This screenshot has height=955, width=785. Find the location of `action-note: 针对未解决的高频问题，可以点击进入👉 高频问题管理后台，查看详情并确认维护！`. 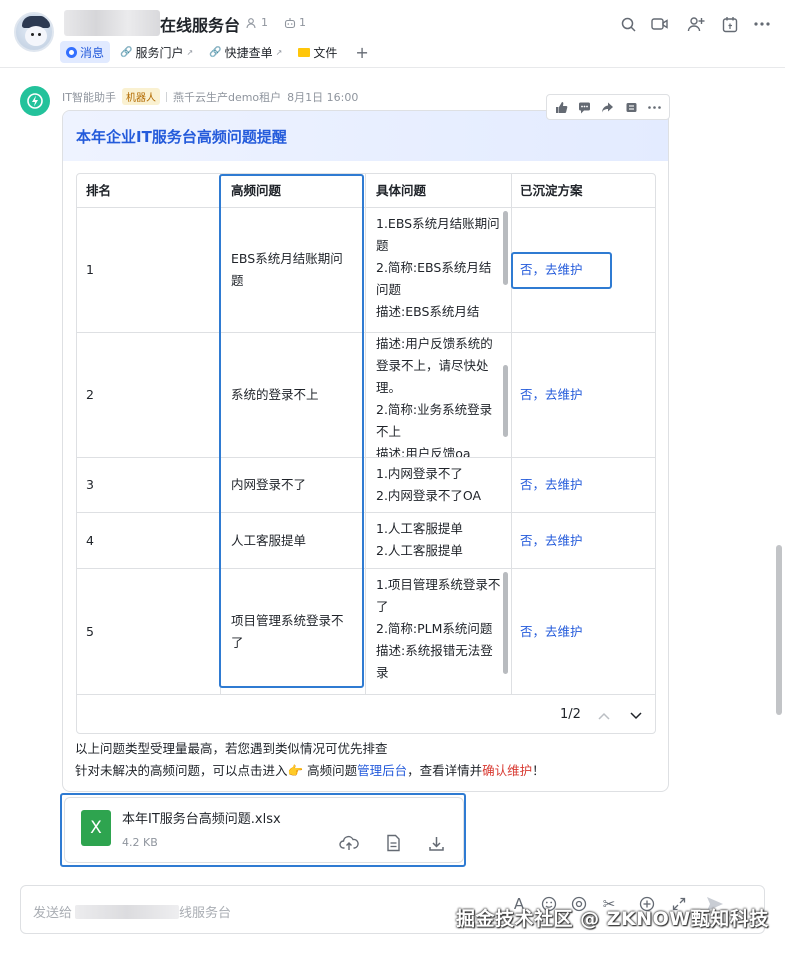

action-note: 针对未解决的高频问题，可以点击进入👉 高频问题管理后台，查看详情并确认维护！ is located at coordinates (310, 769).